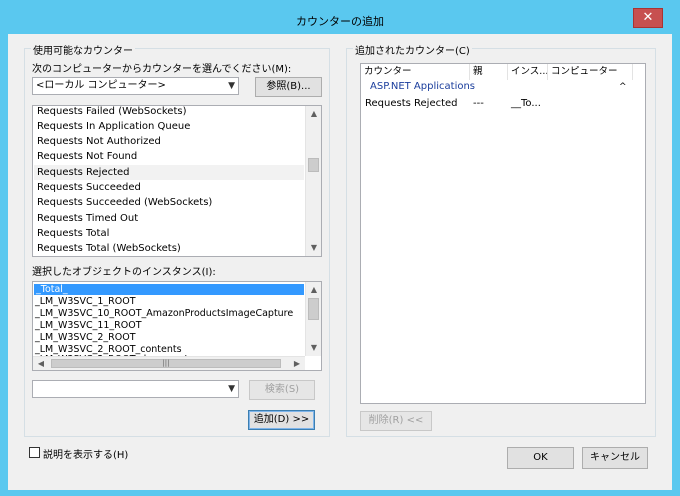 The width and height of the screenshot is (680, 496). I want to click on collapse-icon: ^, so click(623, 87).